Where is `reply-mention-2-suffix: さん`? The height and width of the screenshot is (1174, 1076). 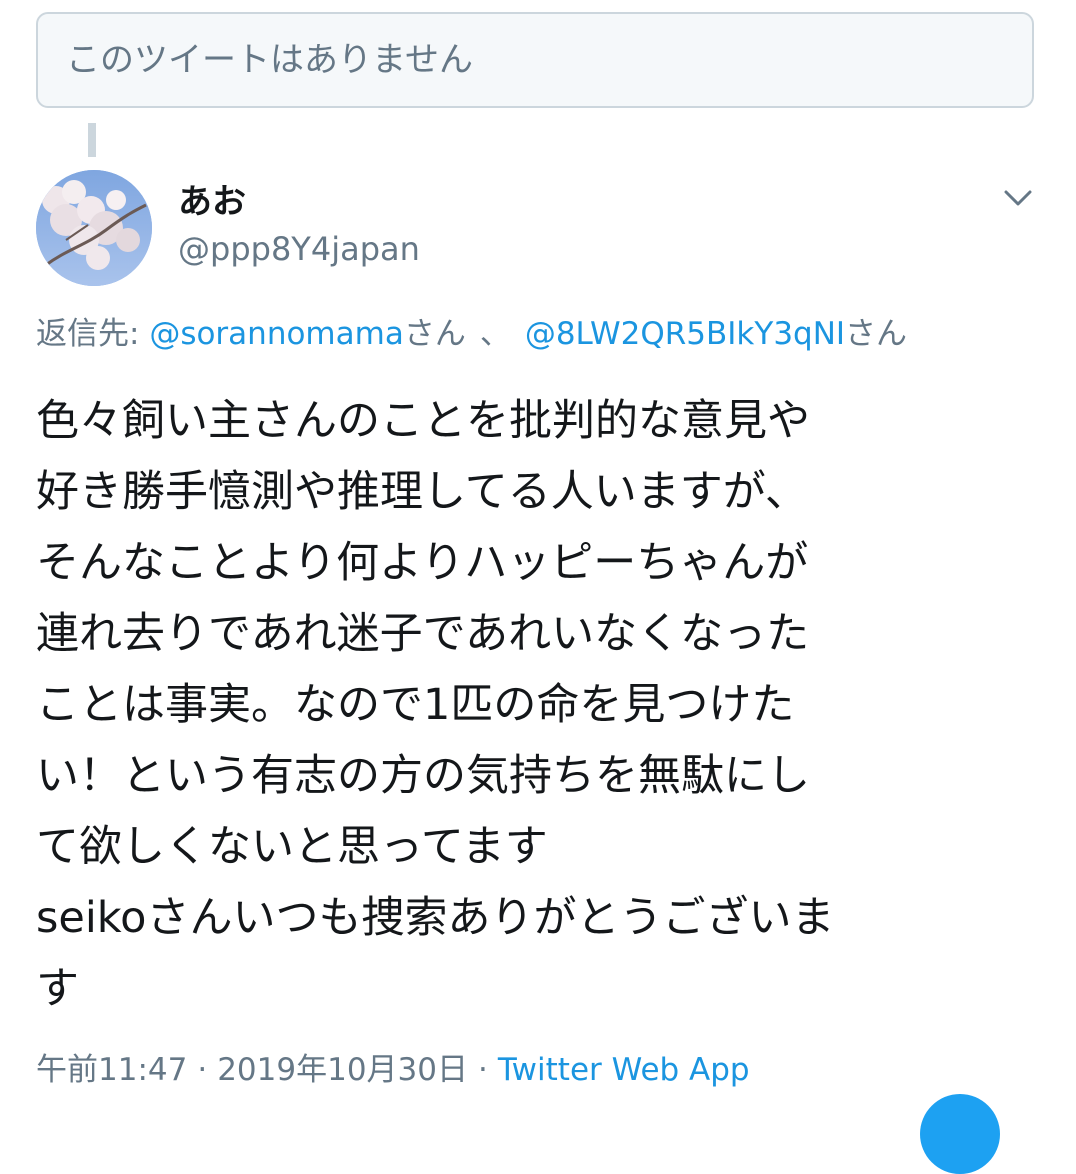 reply-mention-2-suffix: さん is located at coordinates (876, 334).